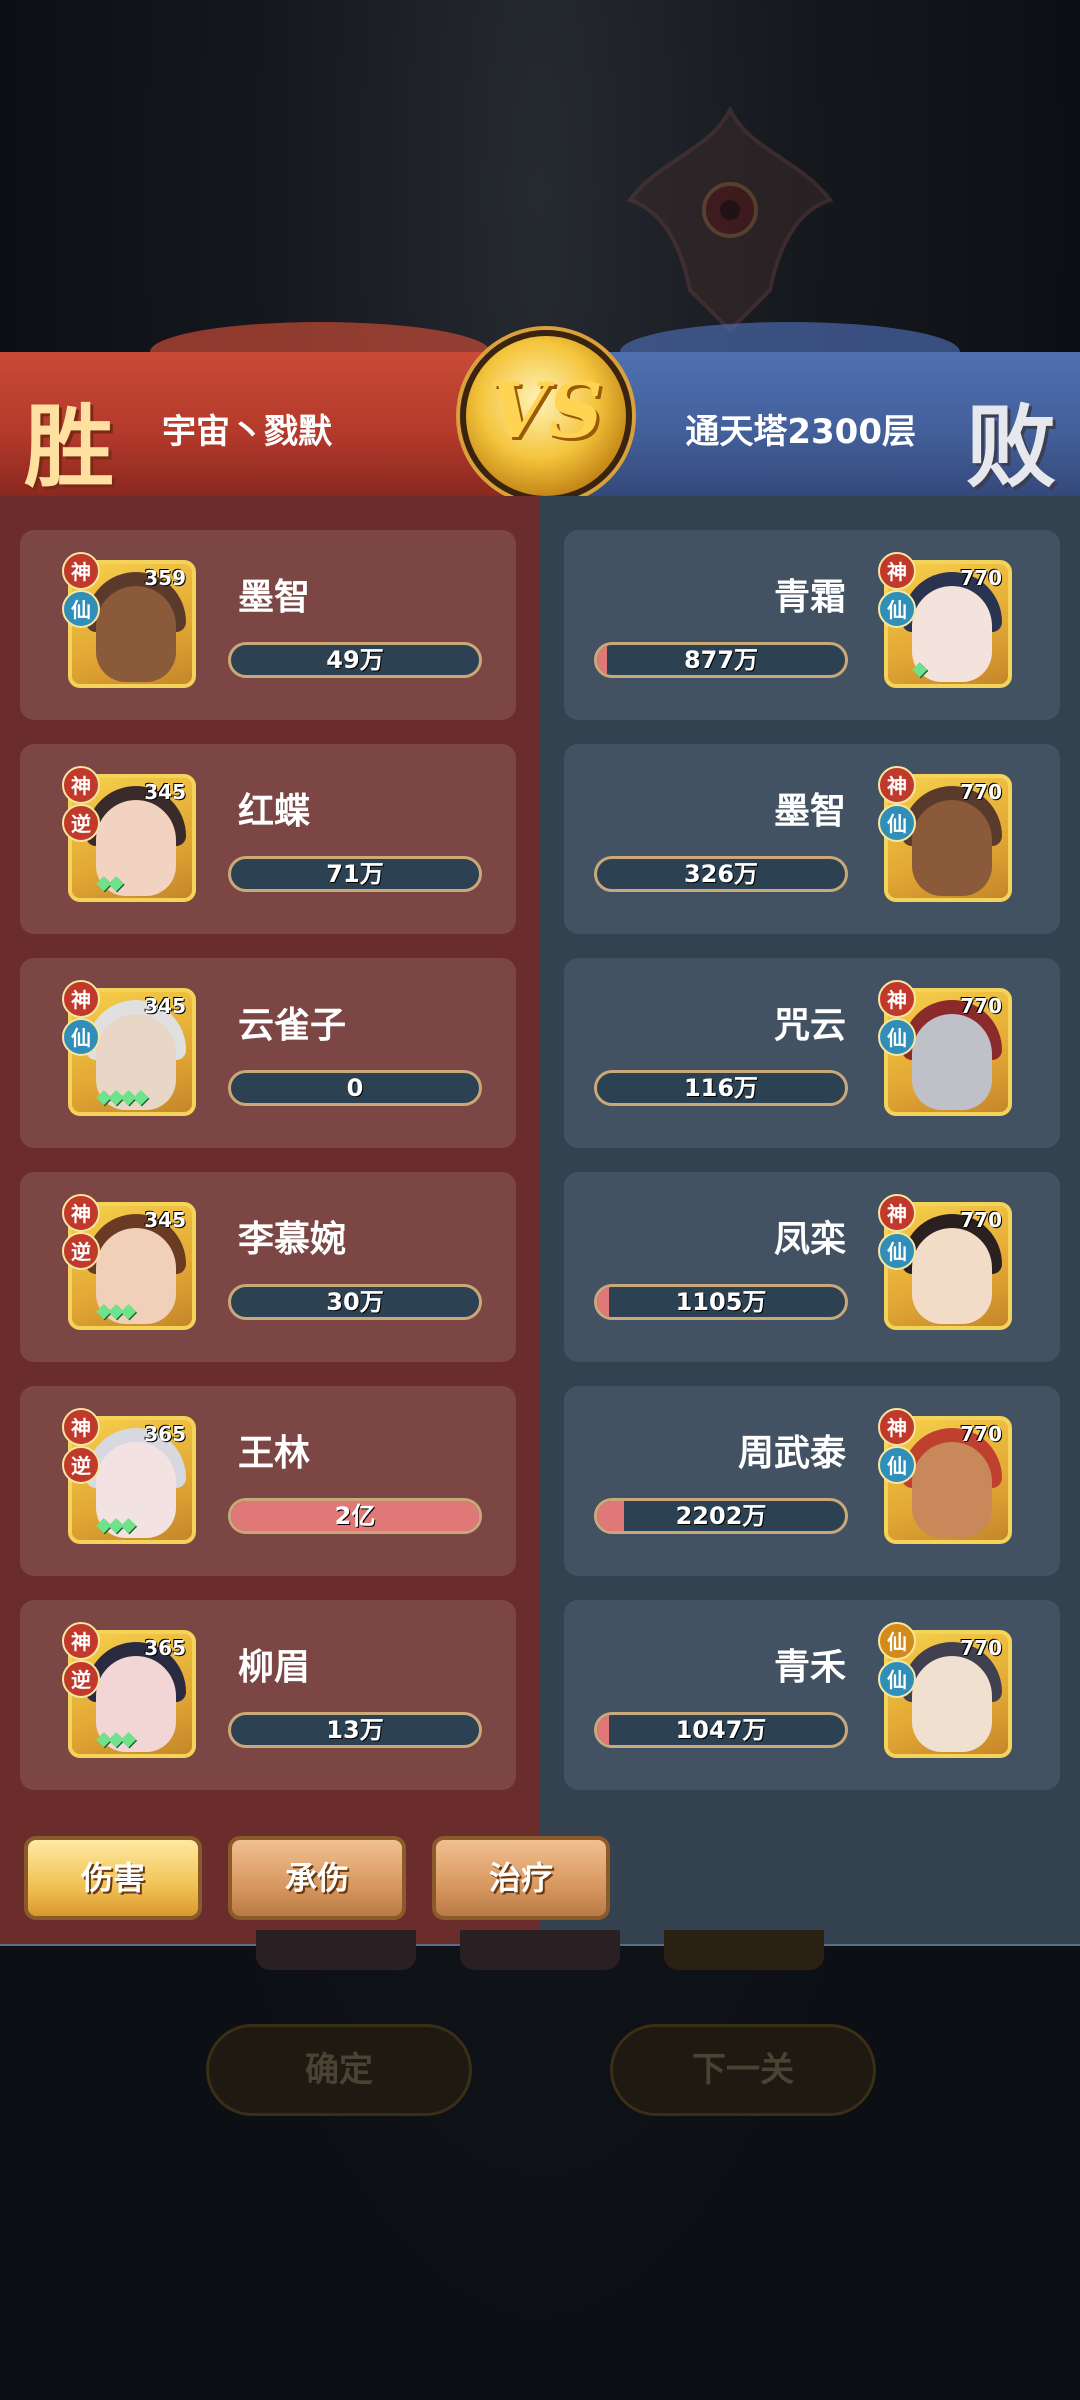 The width and height of the screenshot is (1080, 2400). Describe the element at coordinates (268, 625) in the screenshot. I see `left-hero-card: 359 神仙 墨智 49万` at that location.